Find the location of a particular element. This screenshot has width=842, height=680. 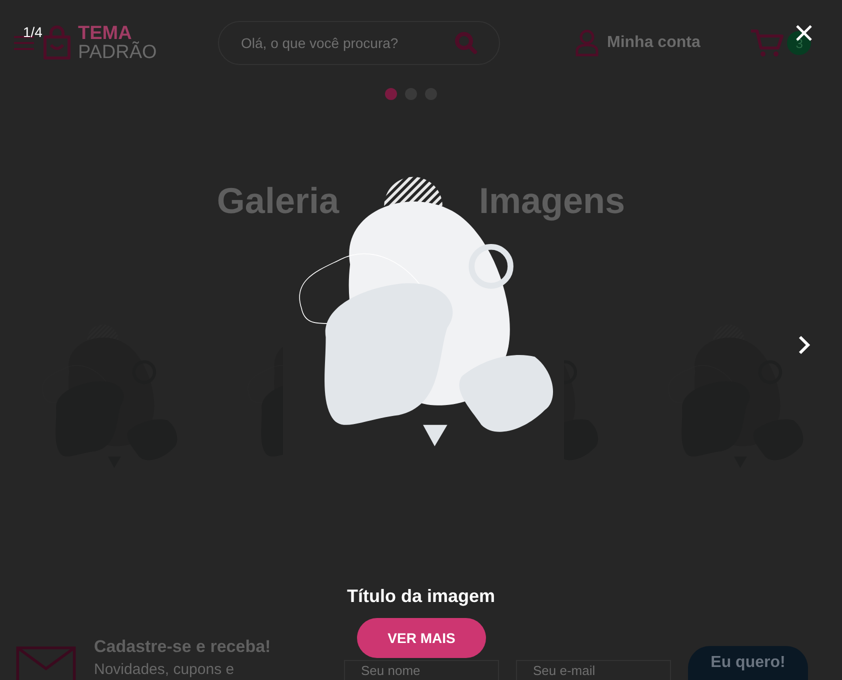

logo-text: PADRÃO is located at coordinates (118, 52).